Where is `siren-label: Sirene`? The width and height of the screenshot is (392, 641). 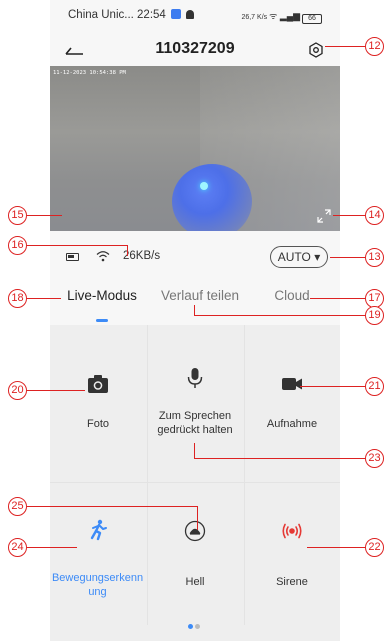 siren-label: Sirene is located at coordinates (292, 582).